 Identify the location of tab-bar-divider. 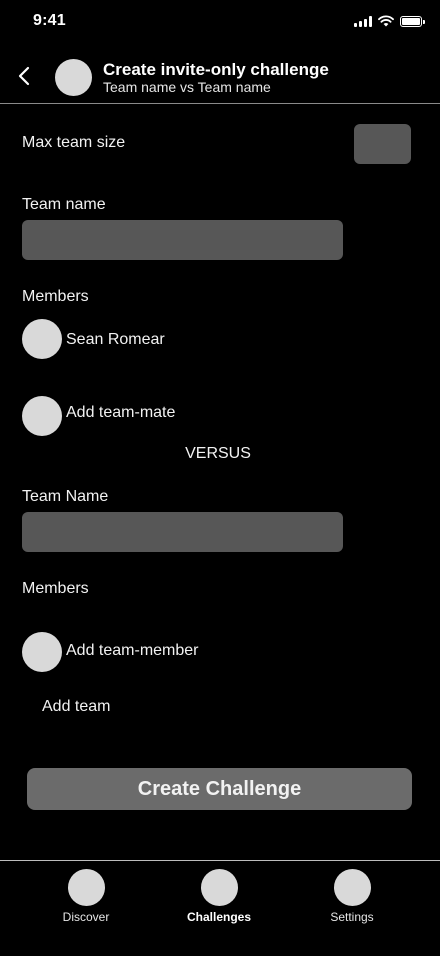
(220, 860).